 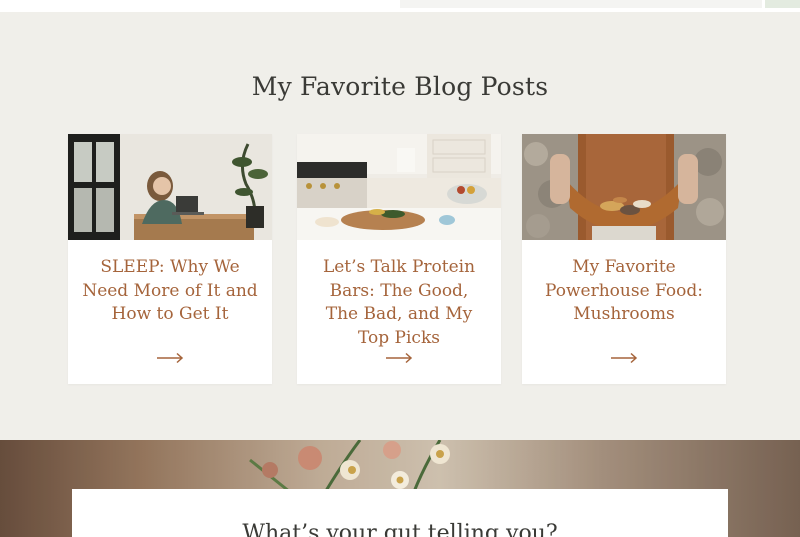 I want to click on post-title: My Favorite Powerhouse Food: Mushrooms, so click(x=624, y=291).